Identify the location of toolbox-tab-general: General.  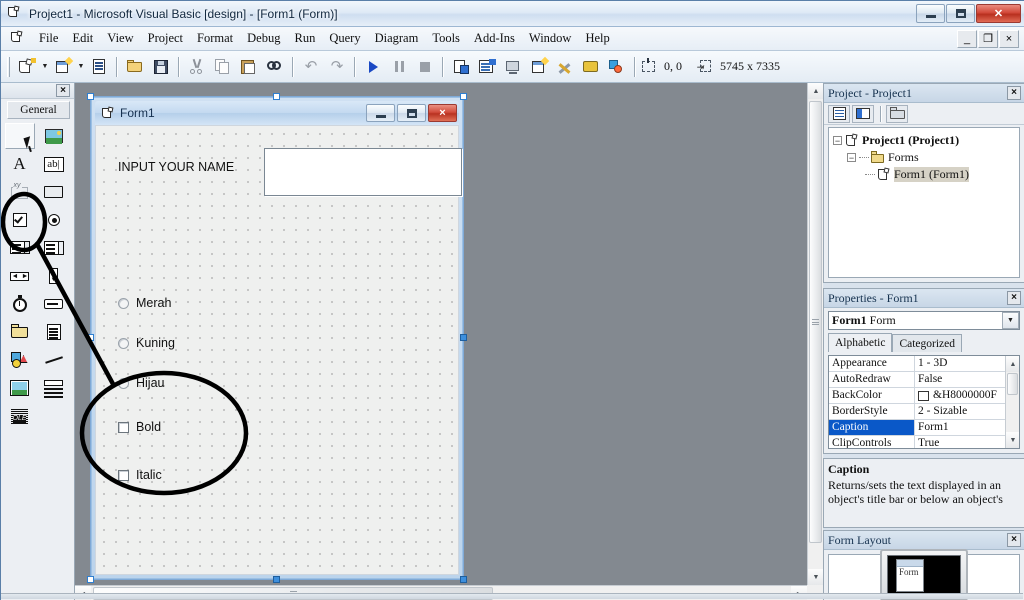
(38, 110).